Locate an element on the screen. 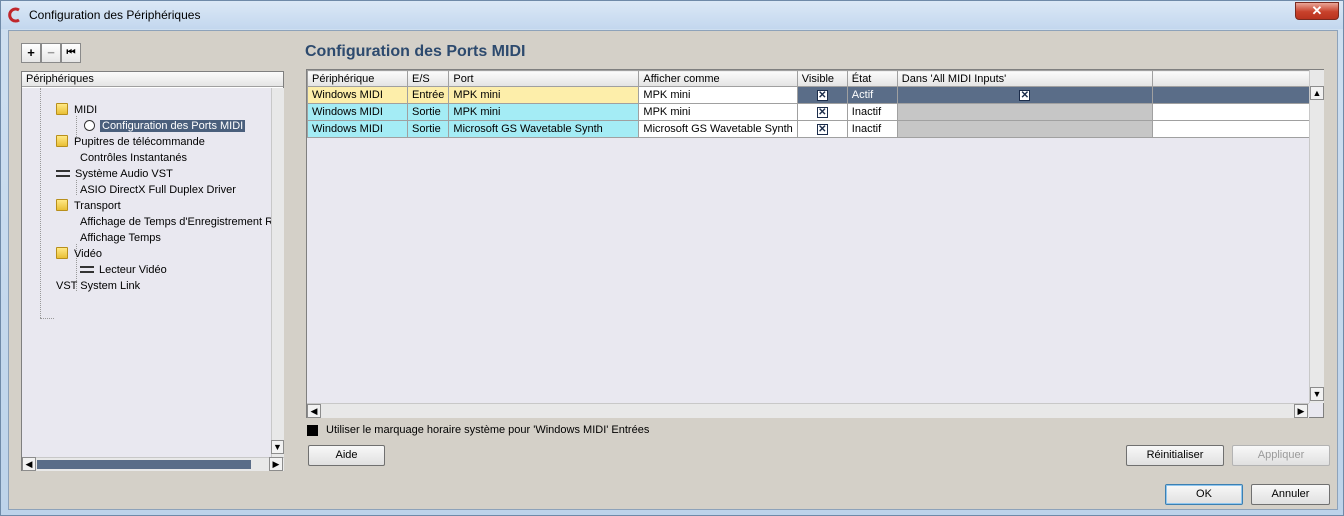 The width and height of the screenshot is (1344, 516). cell-port: Microsoft GS Wavetable Synth is located at coordinates (544, 129).